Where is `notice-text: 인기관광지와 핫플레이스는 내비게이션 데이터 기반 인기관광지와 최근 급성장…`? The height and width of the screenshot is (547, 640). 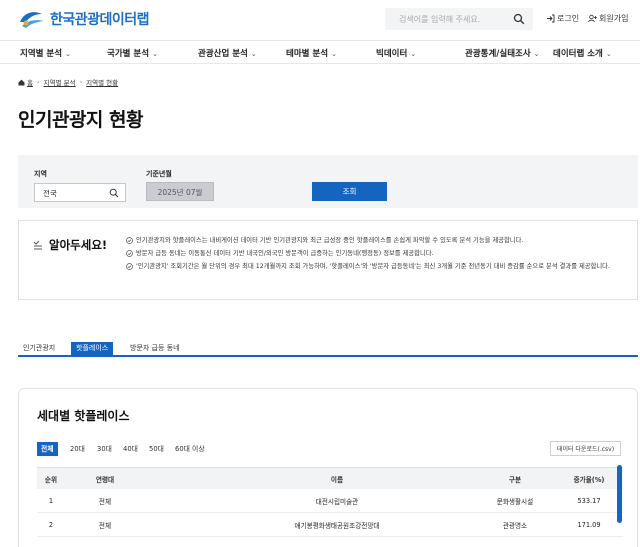
notice-text: 인기관광지와 핫플레이스는 내비게이션 데이터 기반 인기관광지와 최근 급성장… is located at coordinates (330, 240).